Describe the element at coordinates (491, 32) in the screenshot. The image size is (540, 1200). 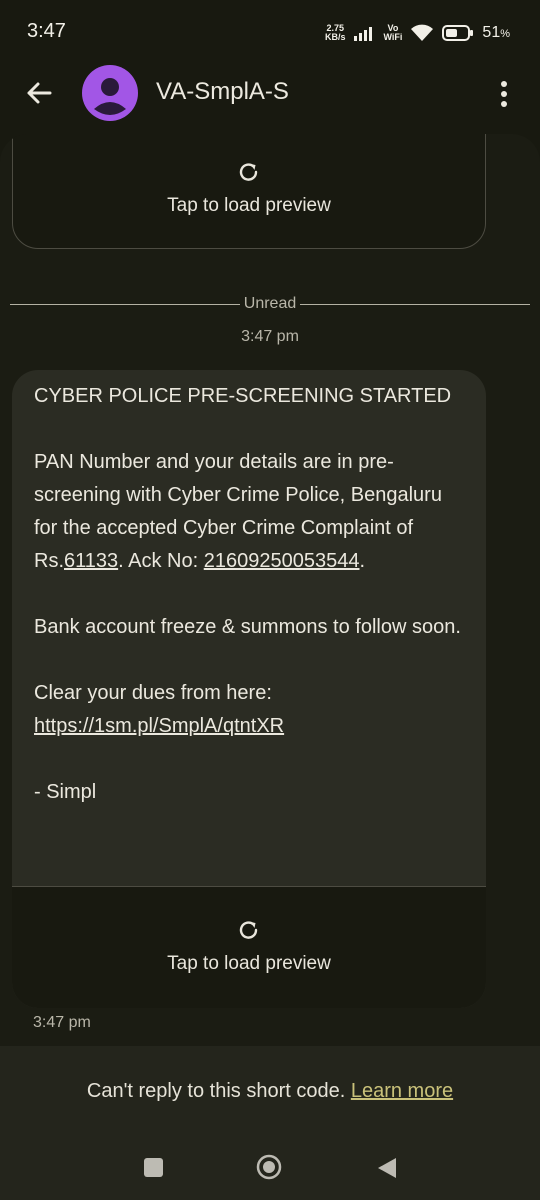
I see `battery-percent-value: 51` at that location.